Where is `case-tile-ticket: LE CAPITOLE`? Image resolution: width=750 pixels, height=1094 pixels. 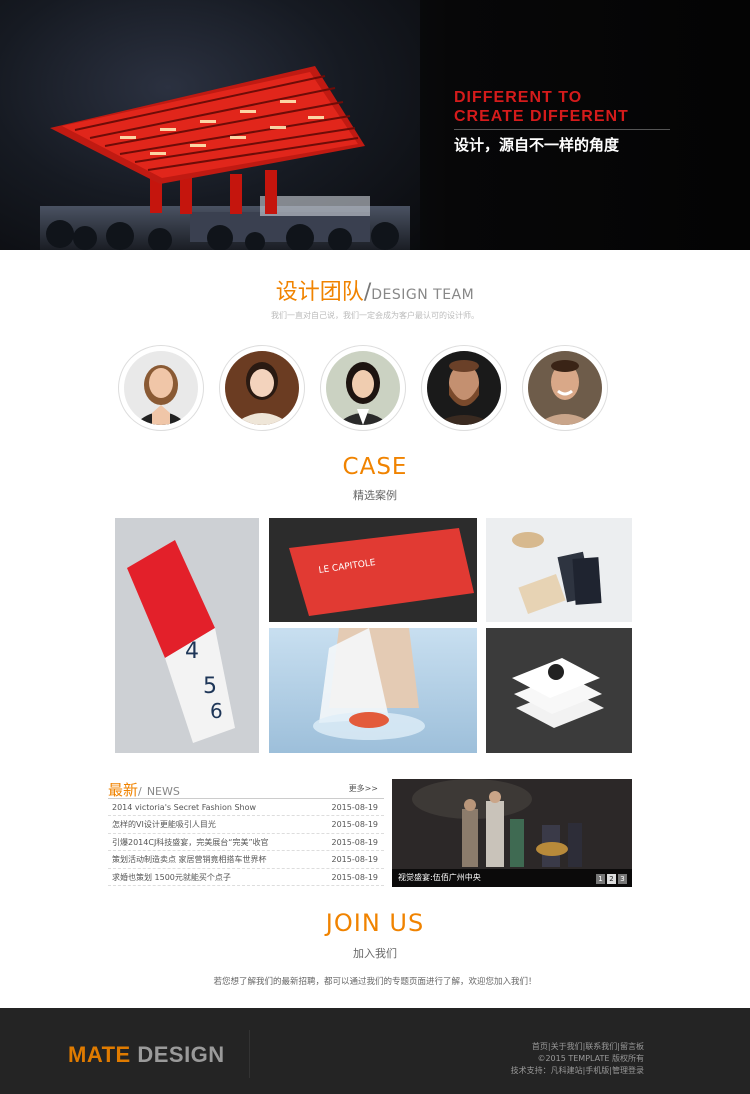
case-tile-ticket: LE CAPITOLE is located at coordinates (373, 570).